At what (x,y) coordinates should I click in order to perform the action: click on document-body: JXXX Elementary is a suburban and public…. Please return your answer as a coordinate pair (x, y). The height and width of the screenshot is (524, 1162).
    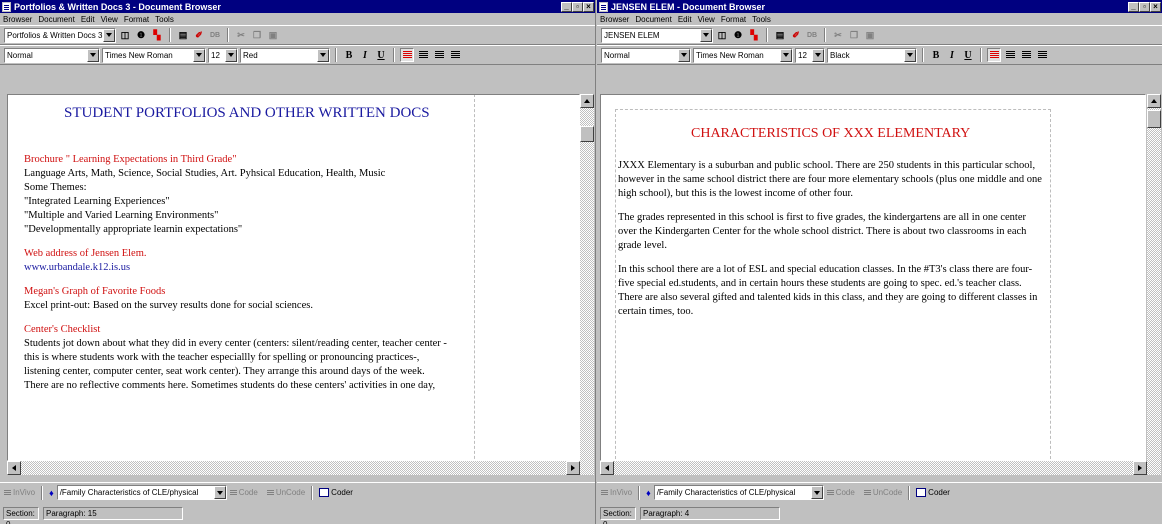
    Looking at the image, I should click on (830, 239).